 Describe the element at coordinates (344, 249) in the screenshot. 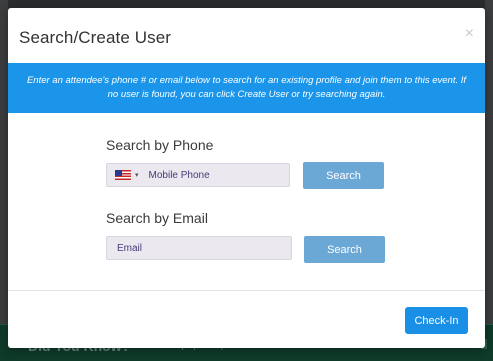

I see `email-search-button: Search` at that location.